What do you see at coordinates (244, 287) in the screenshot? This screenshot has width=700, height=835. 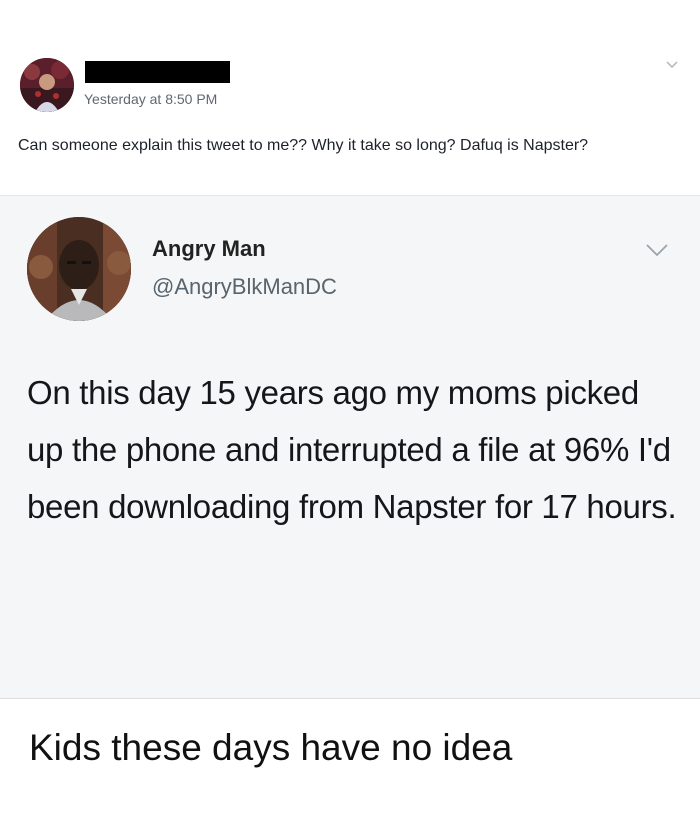 I see `tweet-author-handle: @AngryBlkManDC` at bounding box center [244, 287].